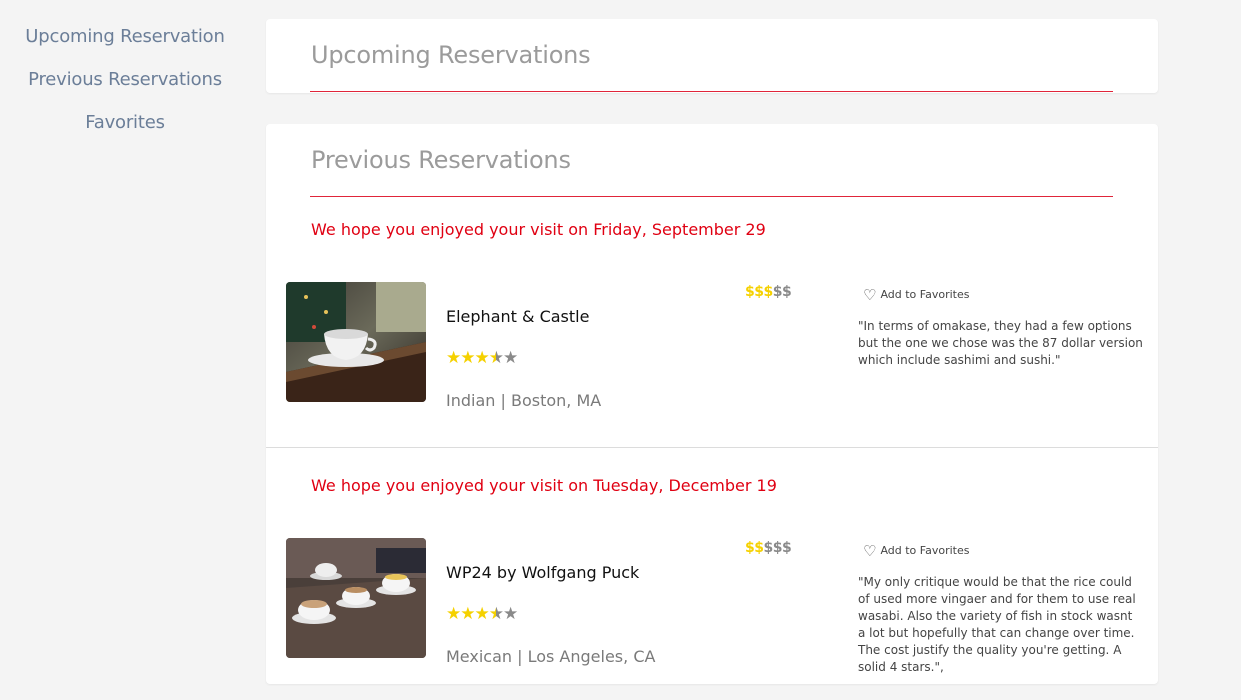 The width and height of the screenshot is (1241, 700). I want to click on cuisine-location: Indian | Boston, MA, so click(524, 400).